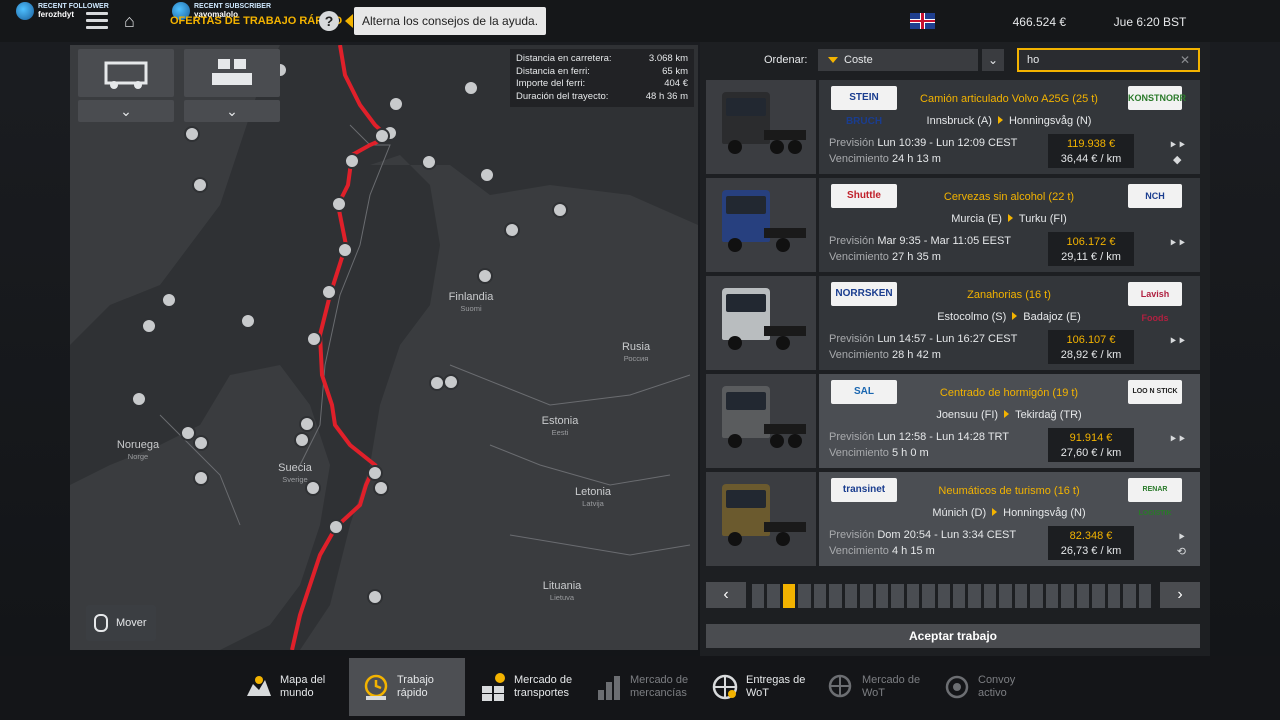 This screenshot has width=1280, height=720. I want to click on previous-page-button: ‹, so click(726, 595).